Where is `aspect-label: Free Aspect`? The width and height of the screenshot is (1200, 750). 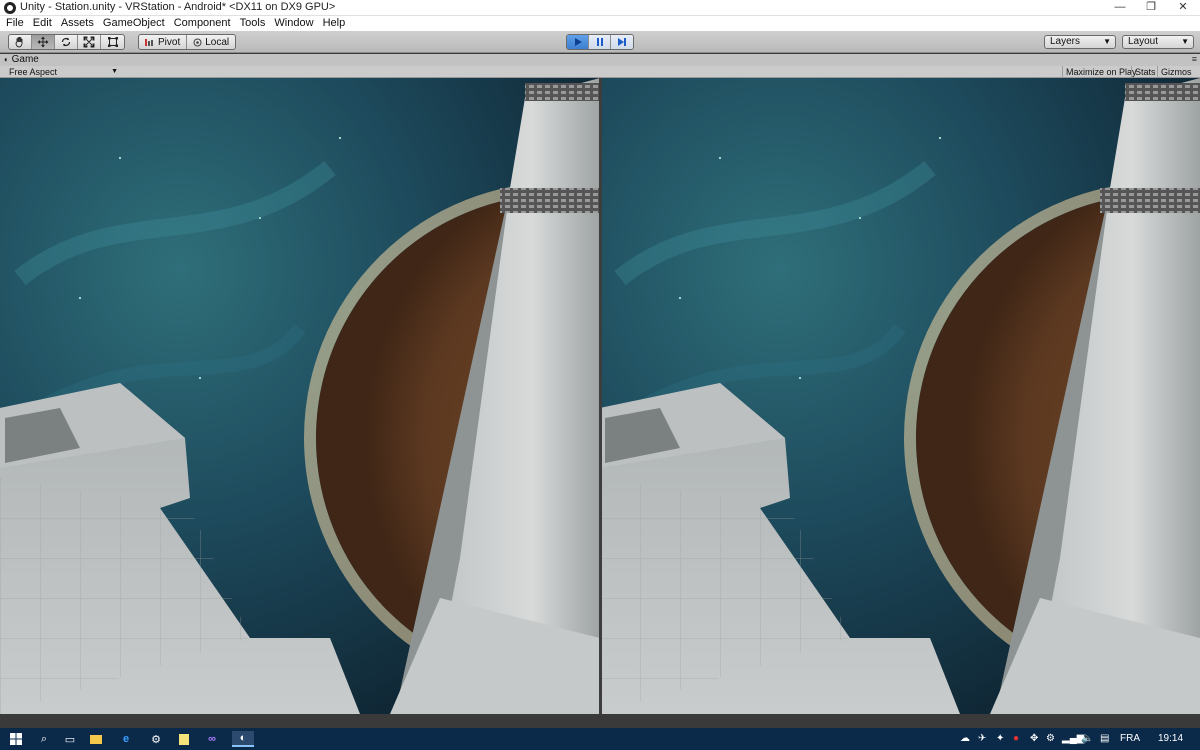
aspect-label: Free Aspect is located at coordinates (33, 72).